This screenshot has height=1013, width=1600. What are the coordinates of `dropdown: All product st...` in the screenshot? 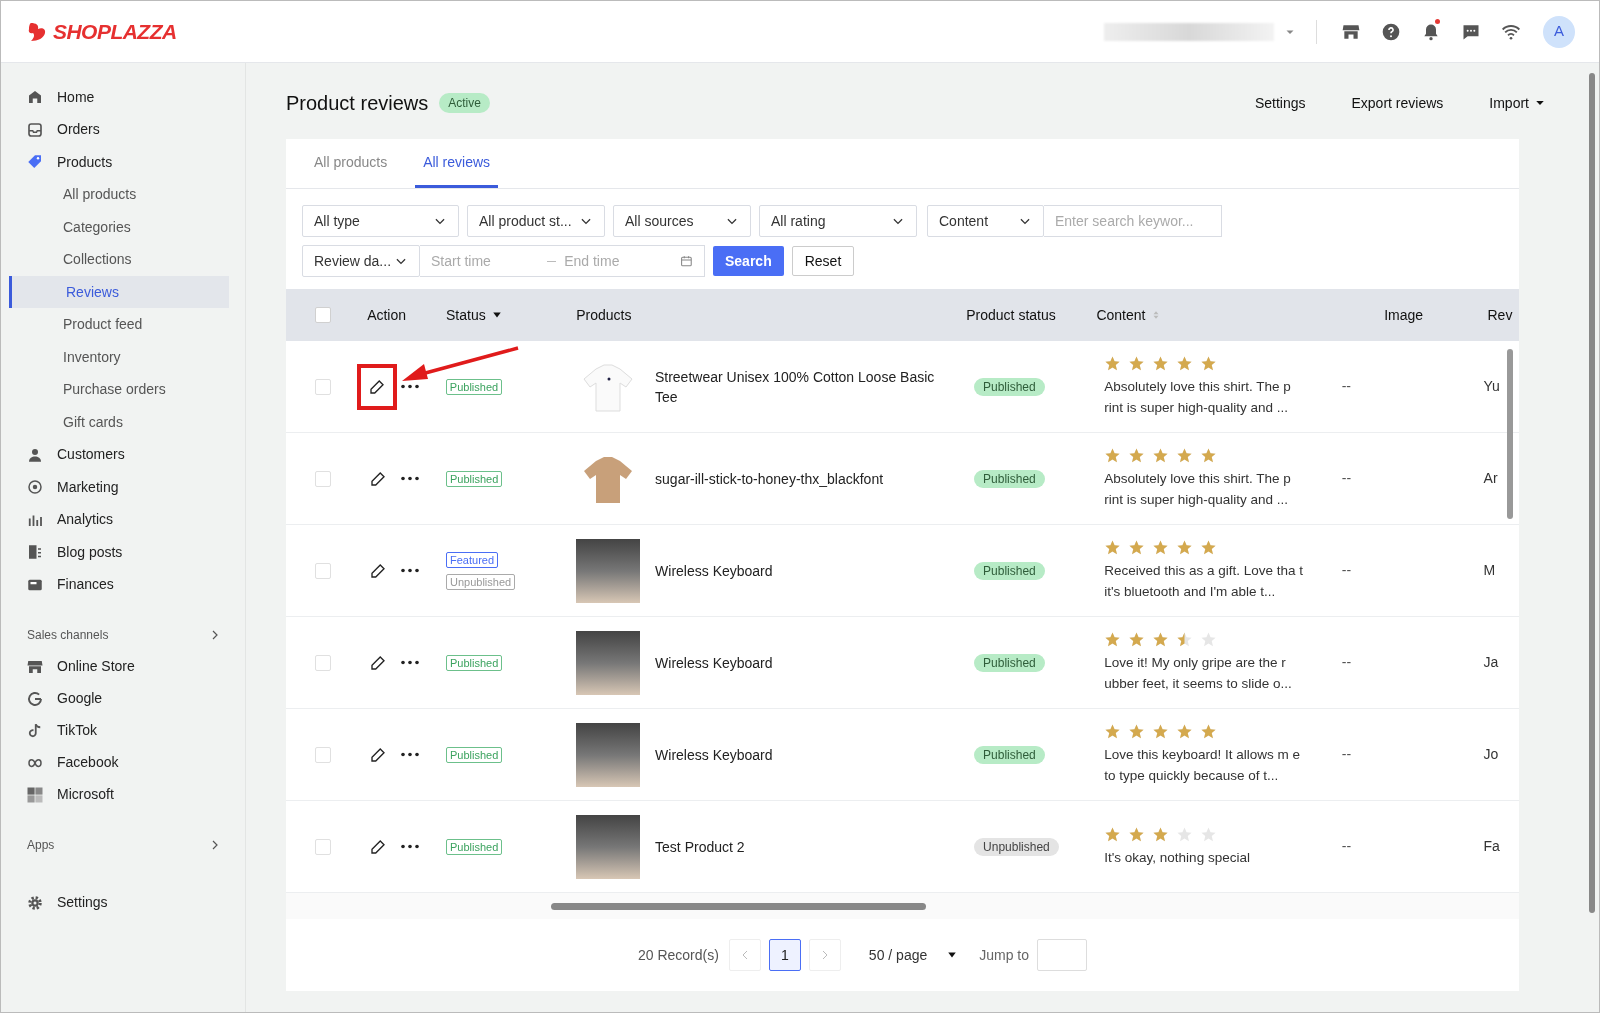 It's located at (536, 221).